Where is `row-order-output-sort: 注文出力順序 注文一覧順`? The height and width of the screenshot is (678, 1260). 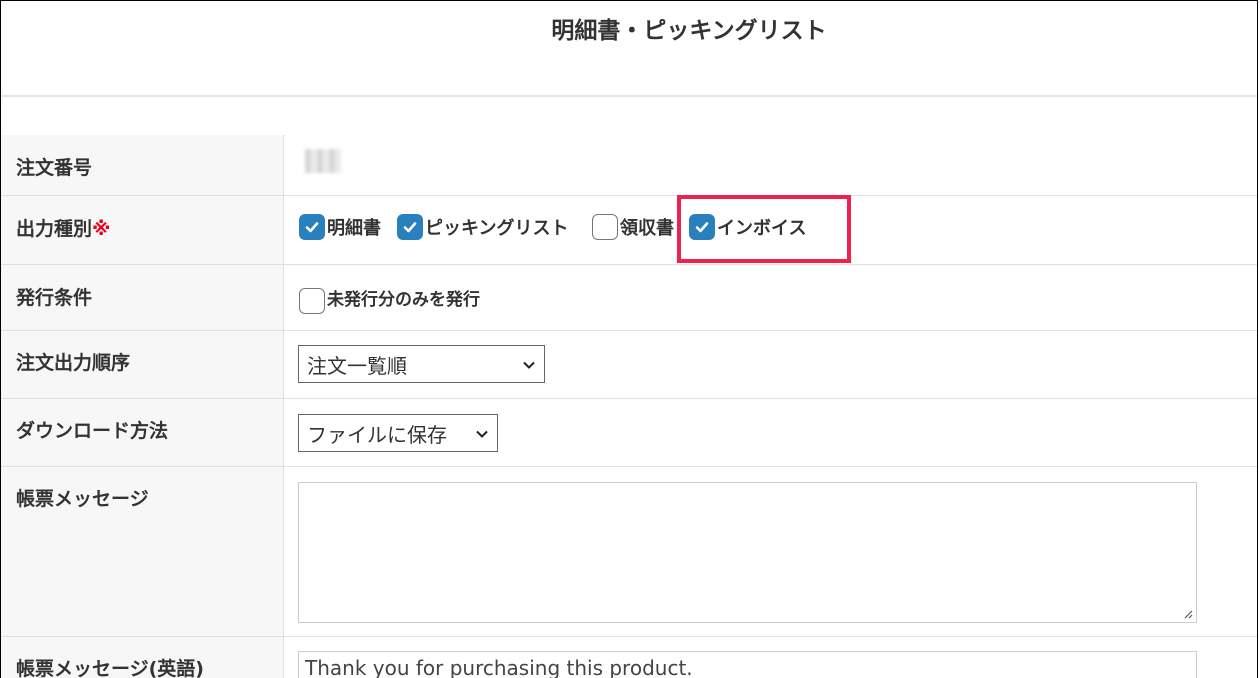 row-order-output-sort: 注文出力順序 注文一覧順 is located at coordinates (629, 365).